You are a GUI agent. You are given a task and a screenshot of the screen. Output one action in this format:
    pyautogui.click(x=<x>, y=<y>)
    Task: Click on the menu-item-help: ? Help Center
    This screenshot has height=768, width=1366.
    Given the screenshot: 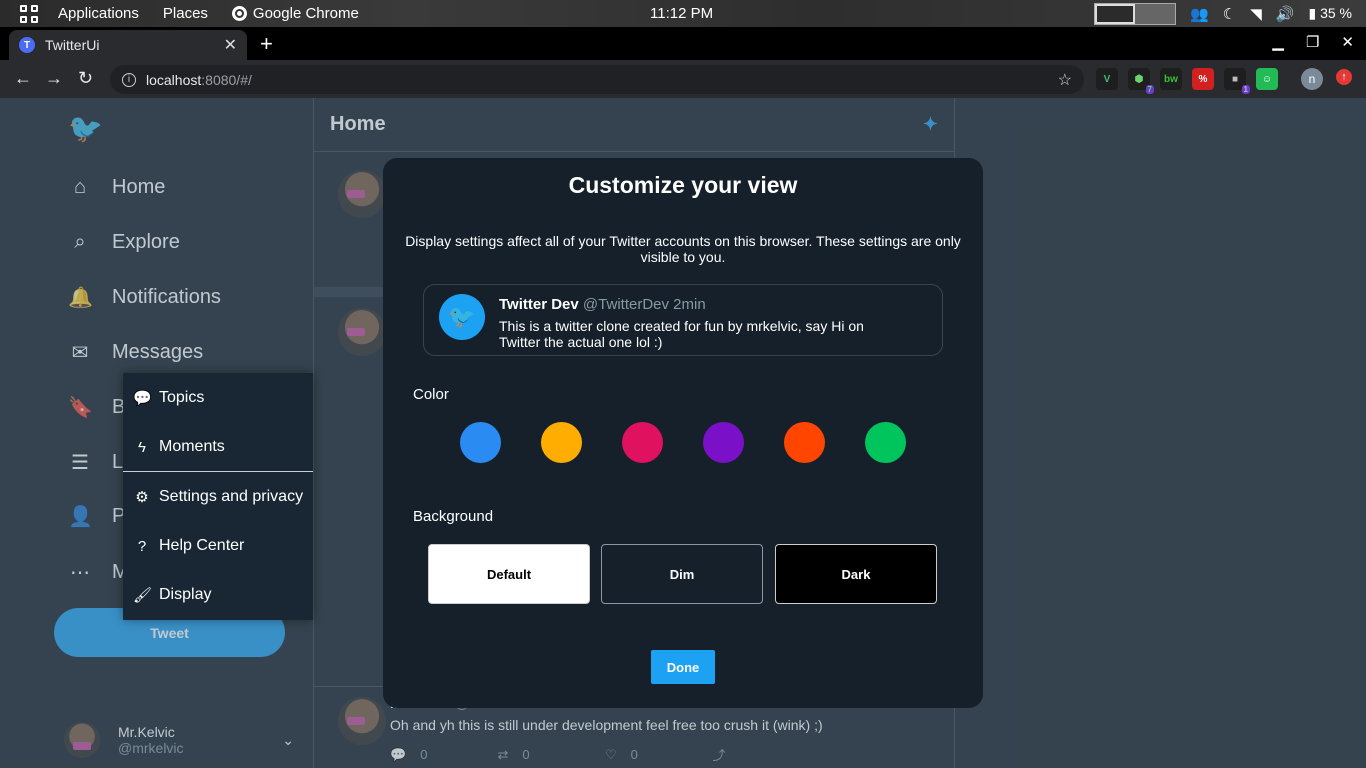 What is the action you would take?
    pyautogui.click(x=189, y=546)
    